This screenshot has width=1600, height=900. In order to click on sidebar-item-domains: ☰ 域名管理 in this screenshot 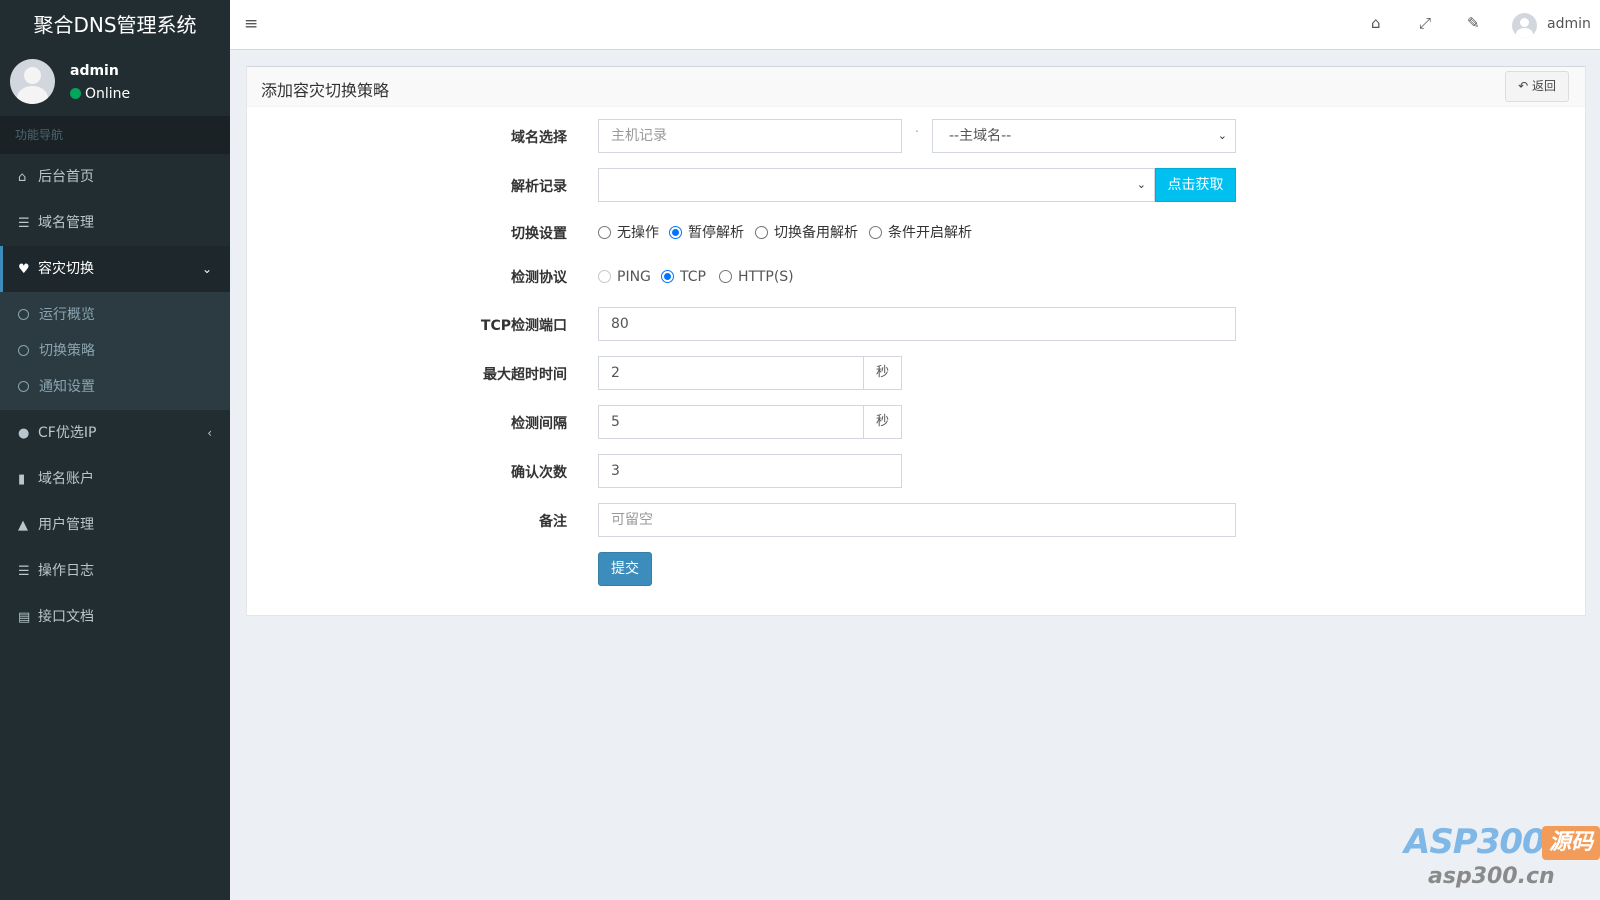, I will do `click(115, 223)`.